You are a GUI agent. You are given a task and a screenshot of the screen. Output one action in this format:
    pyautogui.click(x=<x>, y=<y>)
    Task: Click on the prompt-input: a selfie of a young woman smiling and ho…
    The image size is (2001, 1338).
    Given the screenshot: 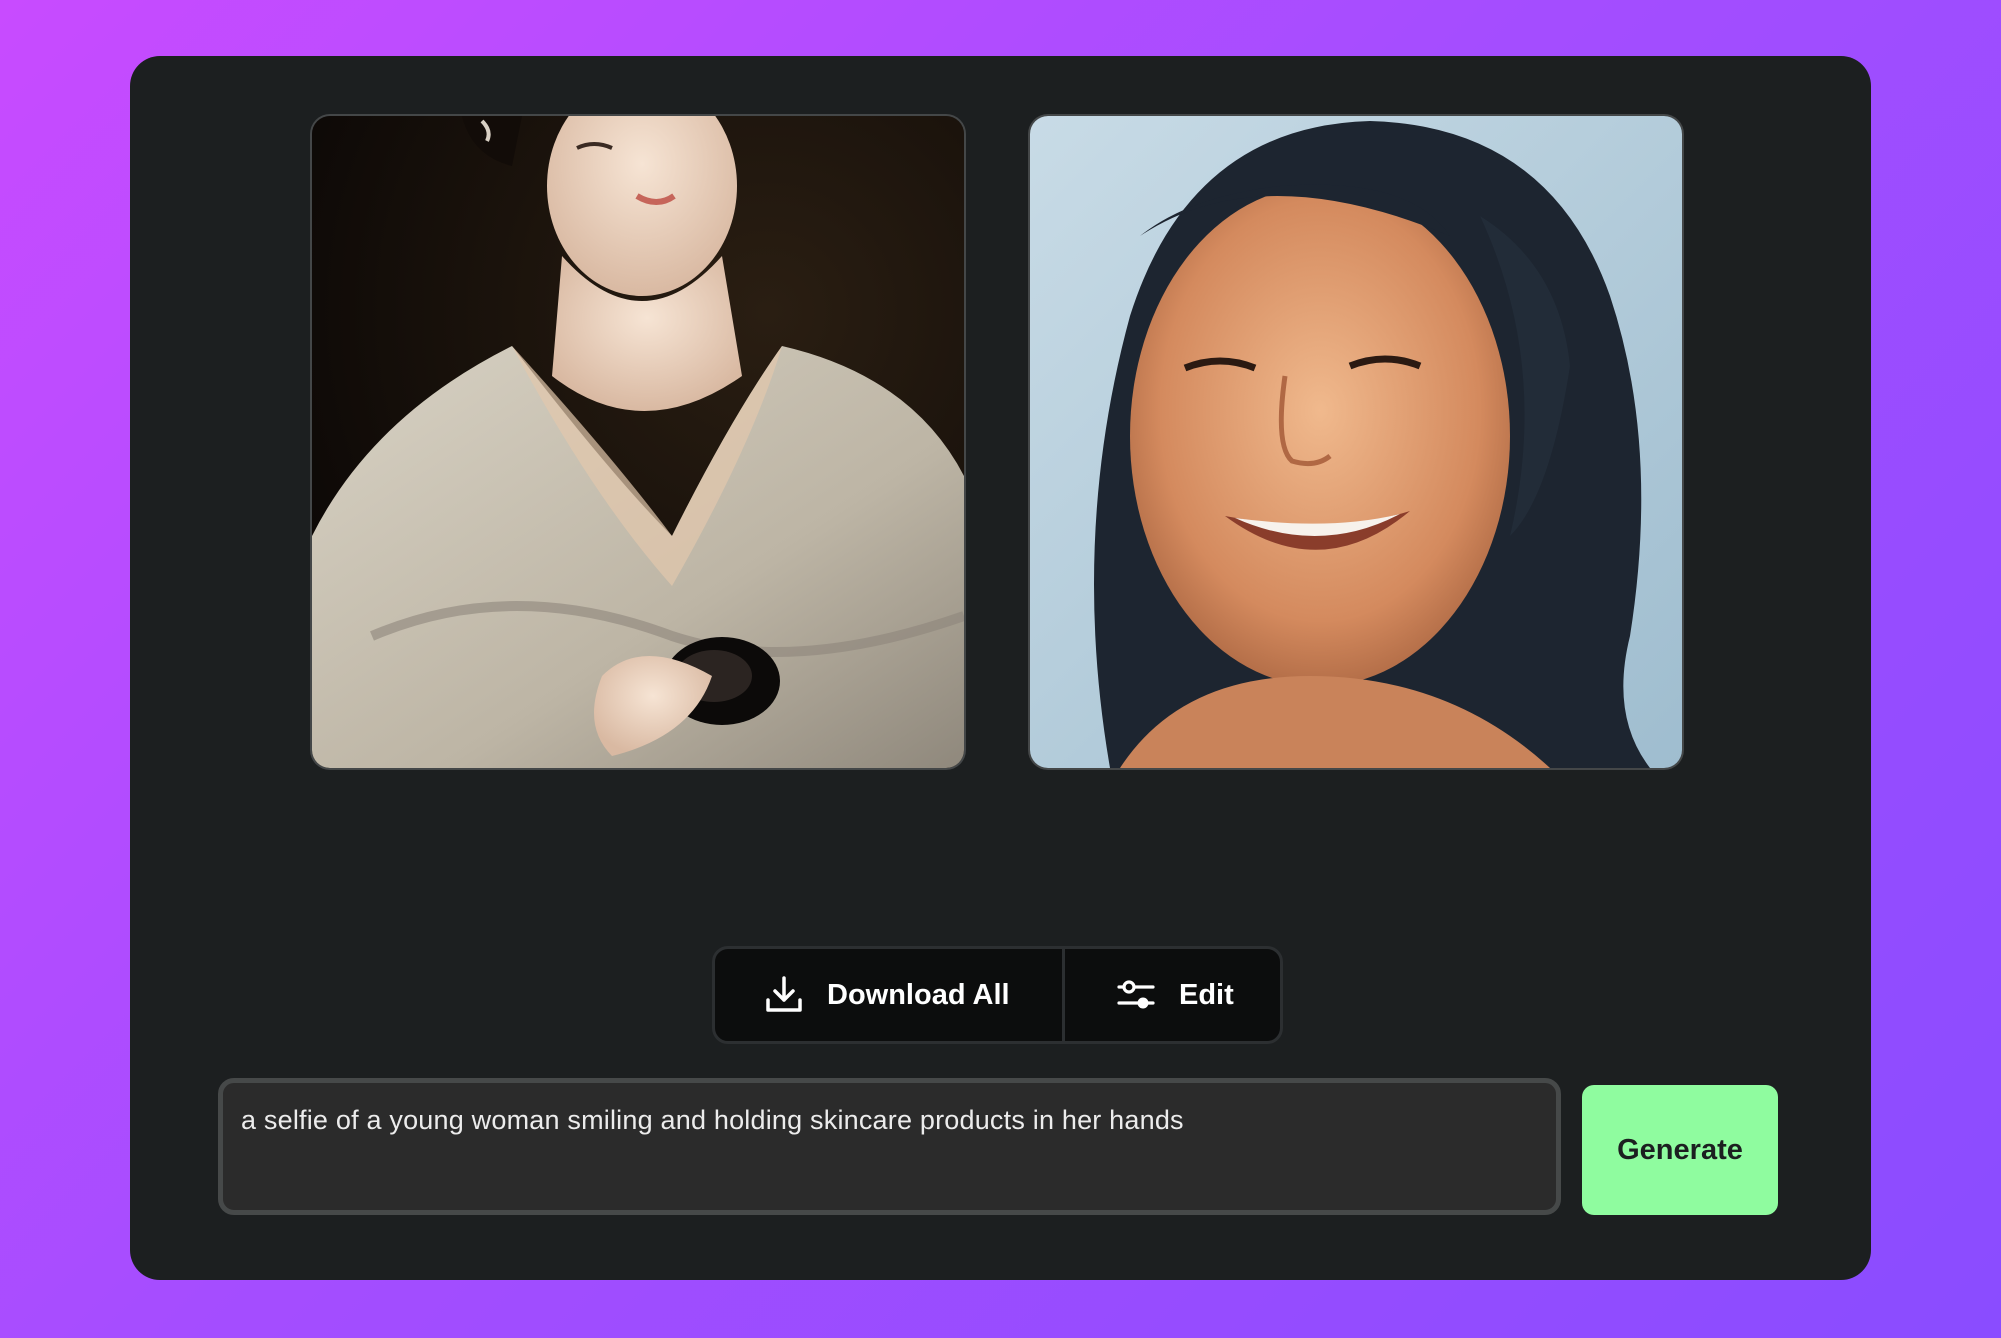 What is the action you would take?
    pyautogui.click(x=889, y=1146)
    